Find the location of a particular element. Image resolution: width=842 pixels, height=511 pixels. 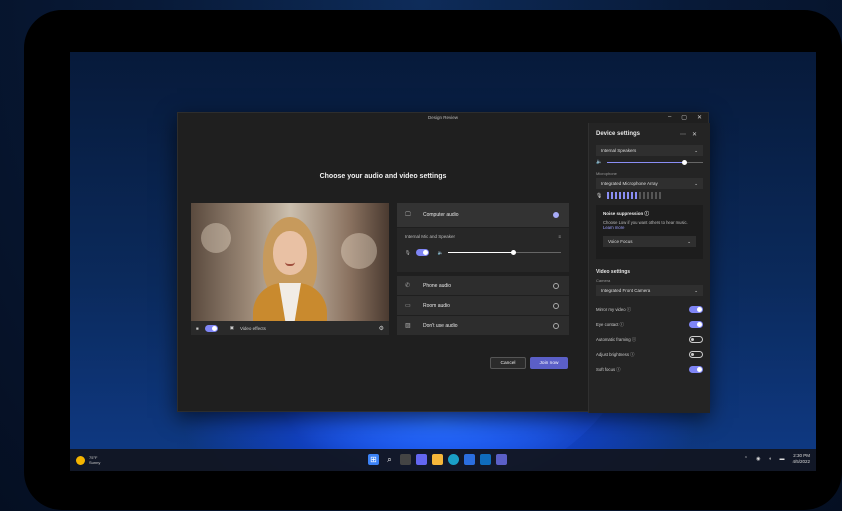

sun-icon is located at coordinates (80, 460).